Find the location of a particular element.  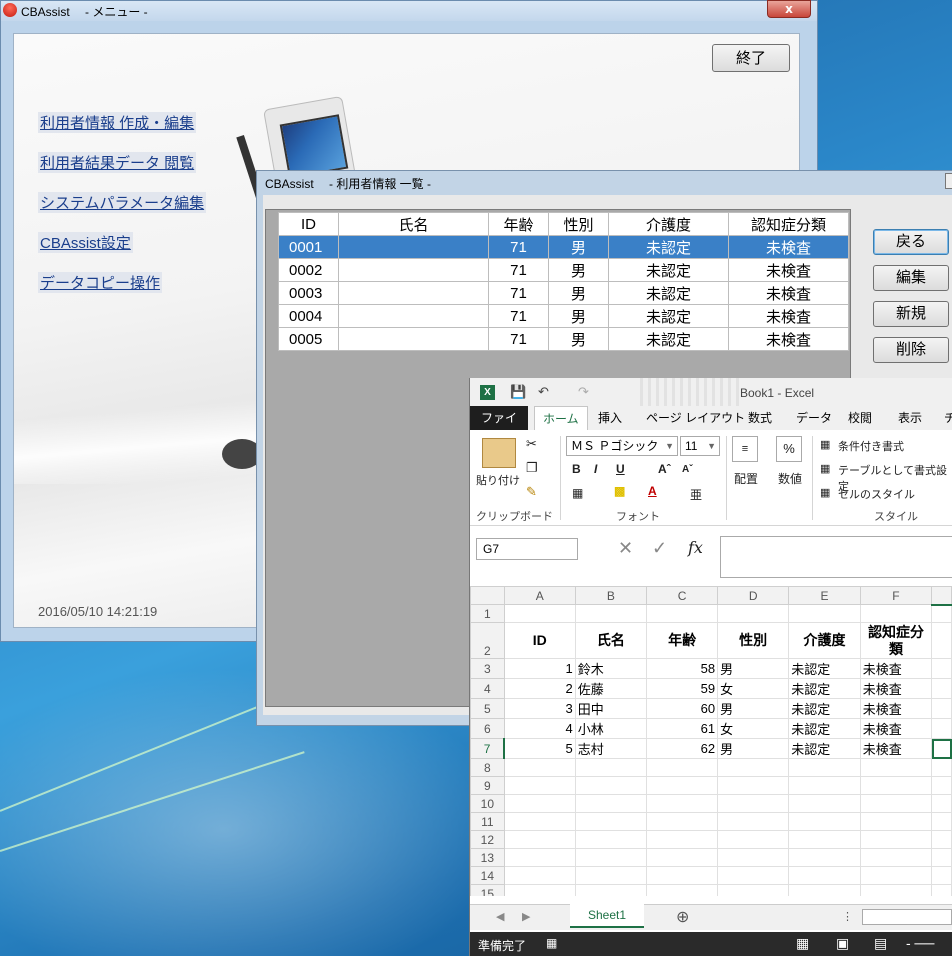

column-header: ID is located at coordinates (308, 224).